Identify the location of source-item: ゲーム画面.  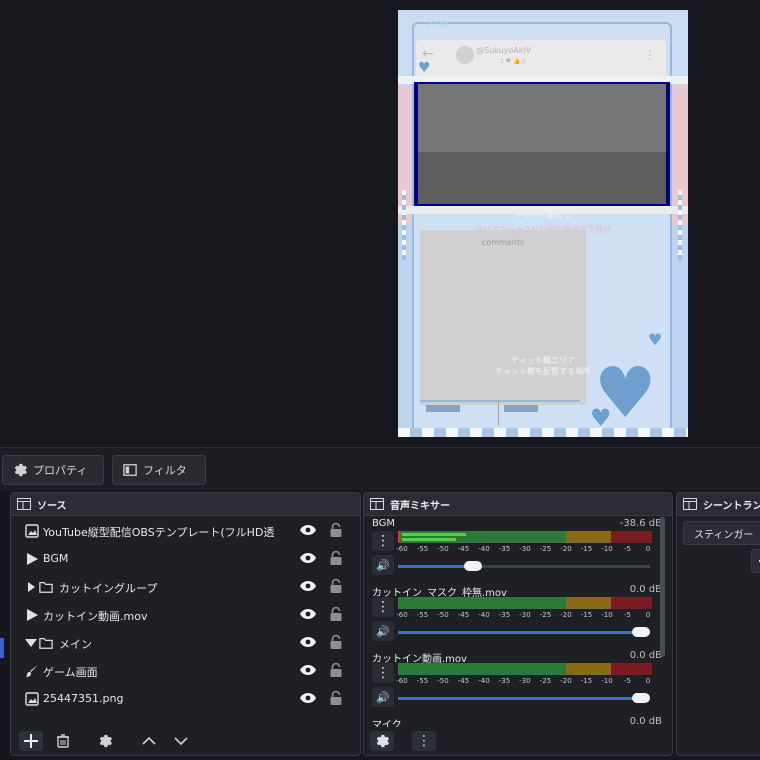
(190, 671).